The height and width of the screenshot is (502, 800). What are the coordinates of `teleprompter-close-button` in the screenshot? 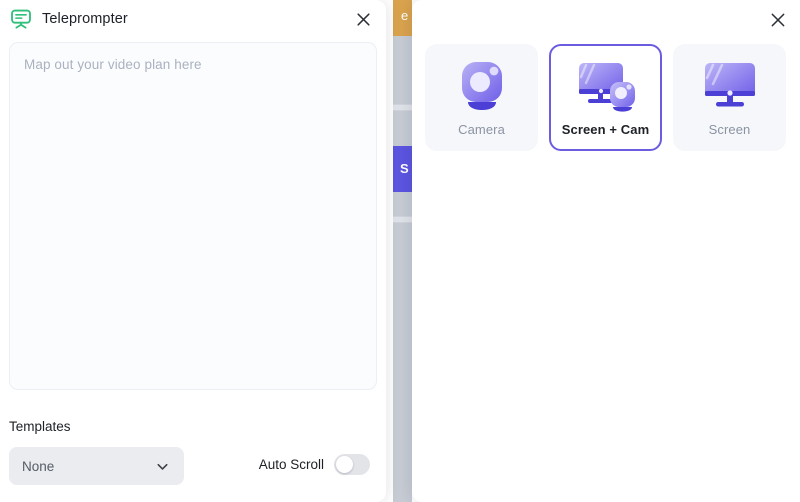 It's located at (363, 19).